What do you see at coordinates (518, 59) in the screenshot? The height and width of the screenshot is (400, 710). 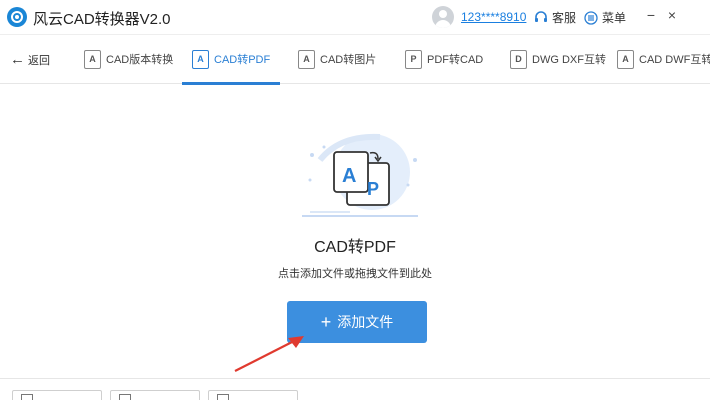 I see `dwg-dxf-icon: D` at bounding box center [518, 59].